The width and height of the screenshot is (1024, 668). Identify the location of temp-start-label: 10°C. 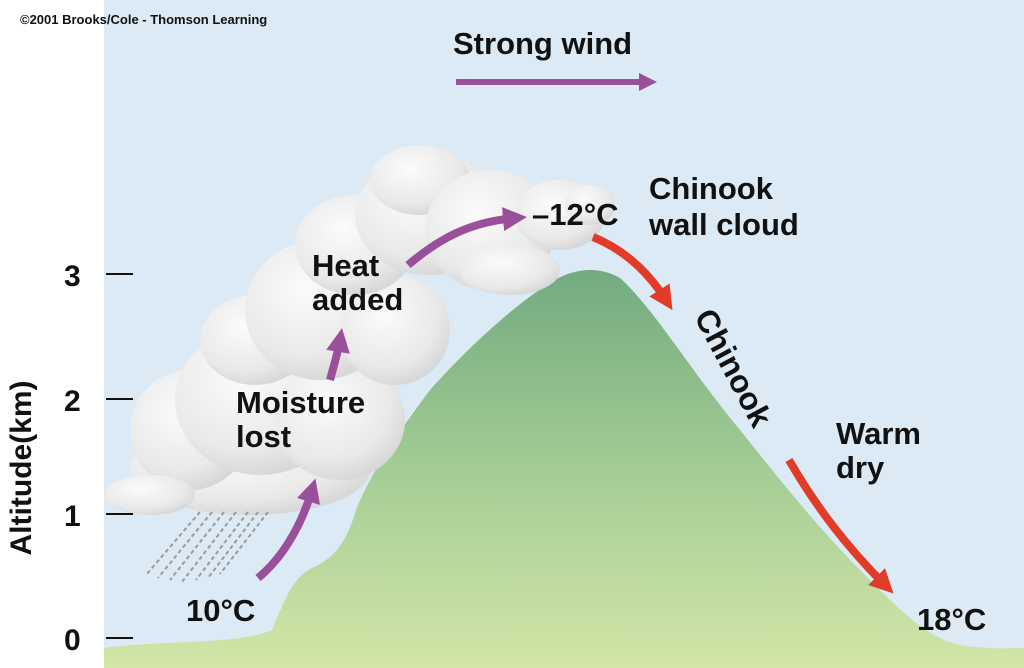
(221, 610).